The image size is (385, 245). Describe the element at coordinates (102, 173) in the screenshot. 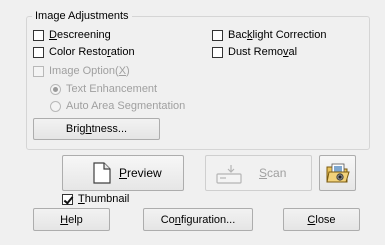

I see `document-icon` at that location.